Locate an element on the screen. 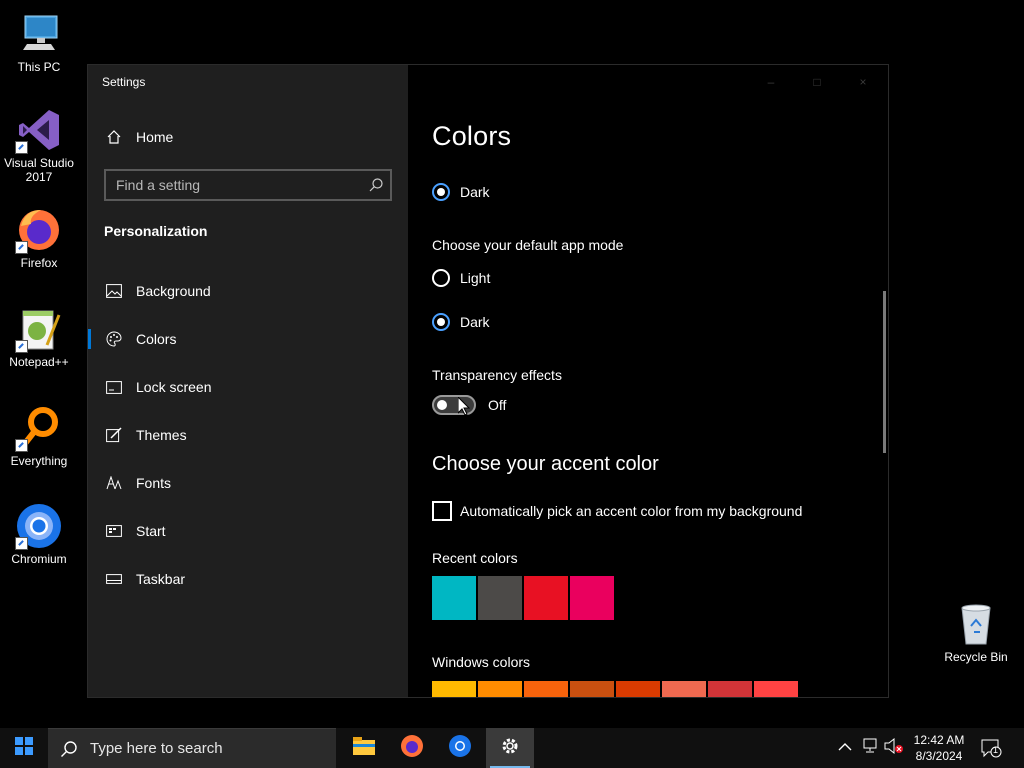  sidebar-item-colors: Colors is located at coordinates (248, 339).